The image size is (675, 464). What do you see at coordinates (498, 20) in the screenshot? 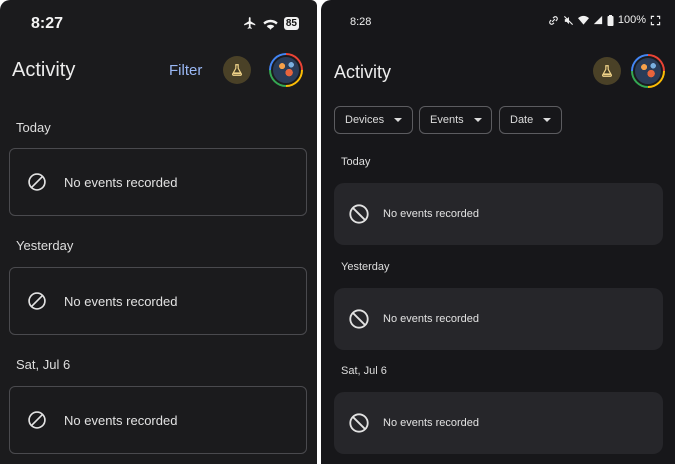
I see `status-bar: 8:28 100%` at bounding box center [498, 20].